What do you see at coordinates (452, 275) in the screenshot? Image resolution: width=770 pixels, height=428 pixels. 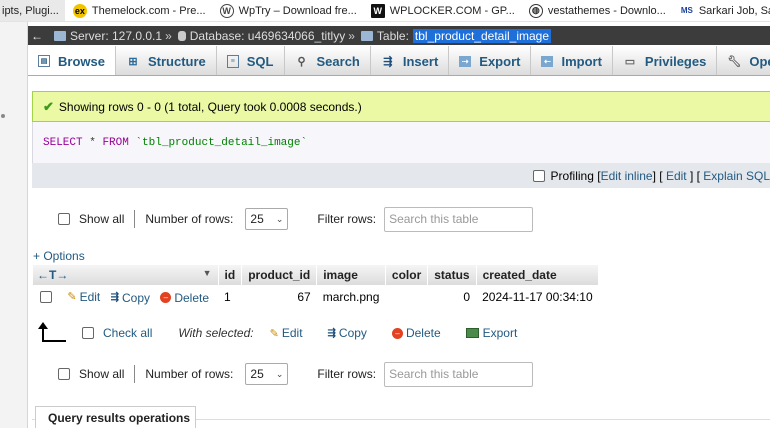 I see `column-header: status` at bounding box center [452, 275].